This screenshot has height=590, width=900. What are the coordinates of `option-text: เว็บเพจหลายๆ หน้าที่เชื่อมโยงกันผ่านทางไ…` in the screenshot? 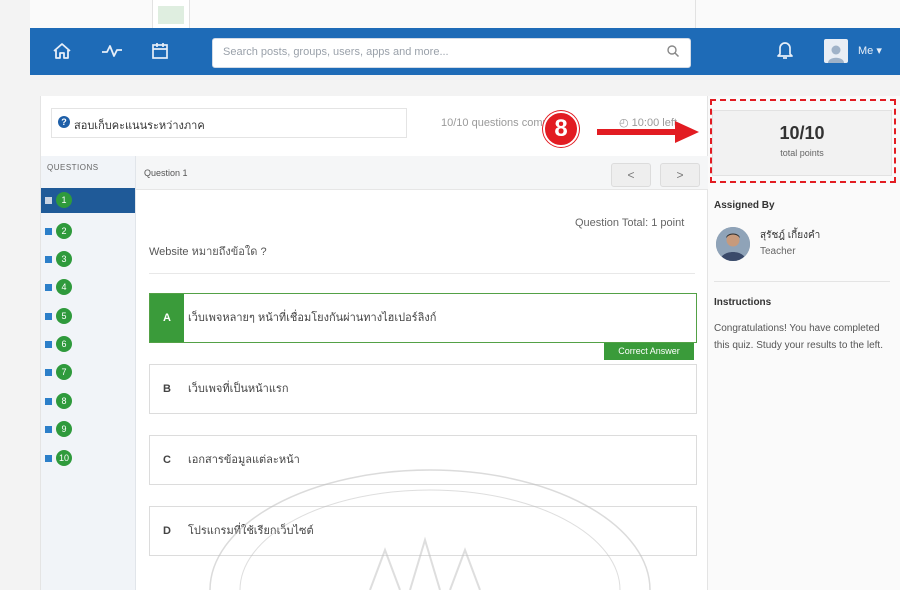 It's located at (312, 318).